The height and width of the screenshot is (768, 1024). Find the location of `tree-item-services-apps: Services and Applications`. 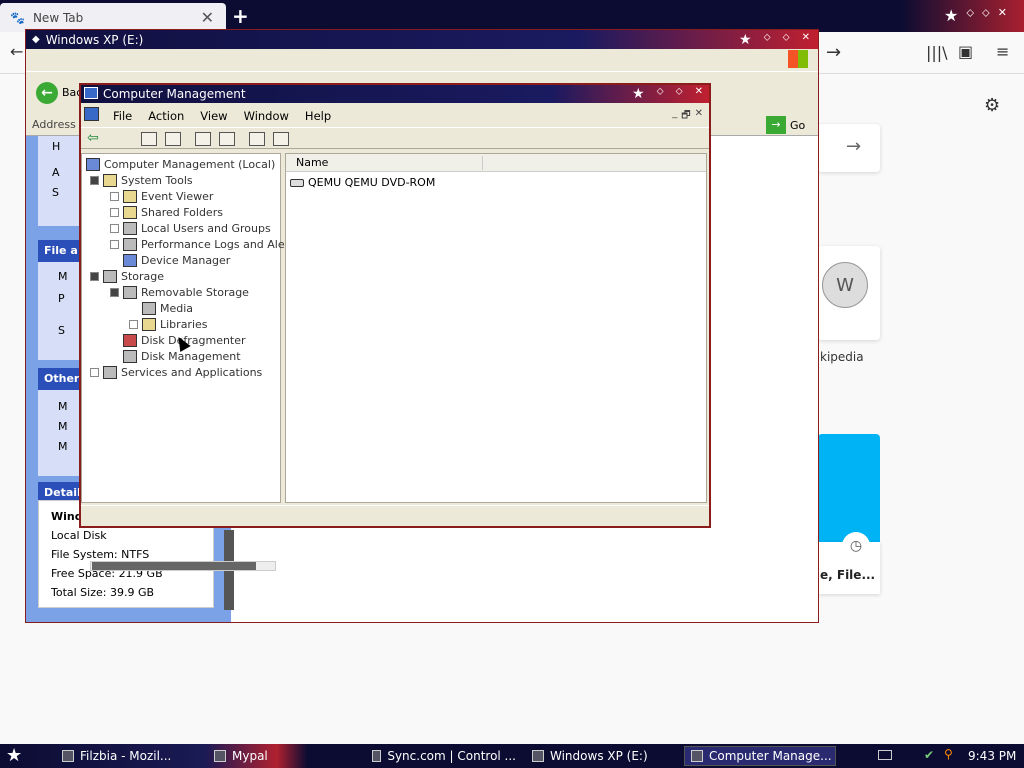

tree-item-services-apps: Services and Applications is located at coordinates (176, 372).